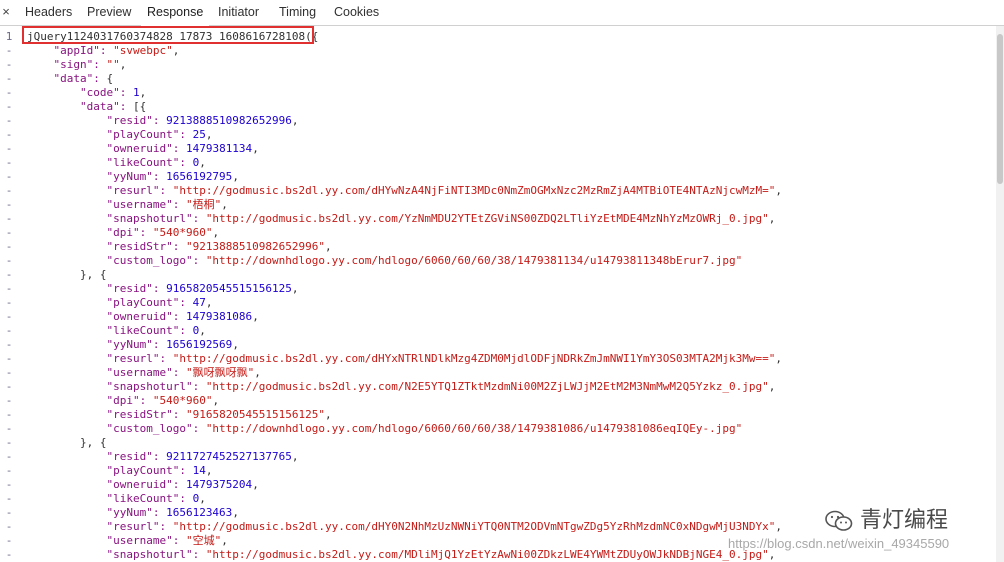  What do you see at coordinates (116, 428) in the screenshot?
I see `json-key: "custom_logo":` at bounding box center [116, 428].